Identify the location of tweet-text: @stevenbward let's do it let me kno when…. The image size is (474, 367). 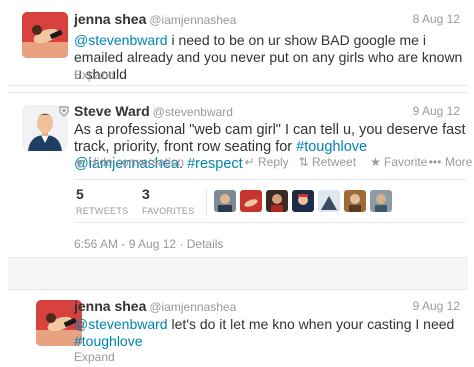
(270, 333).